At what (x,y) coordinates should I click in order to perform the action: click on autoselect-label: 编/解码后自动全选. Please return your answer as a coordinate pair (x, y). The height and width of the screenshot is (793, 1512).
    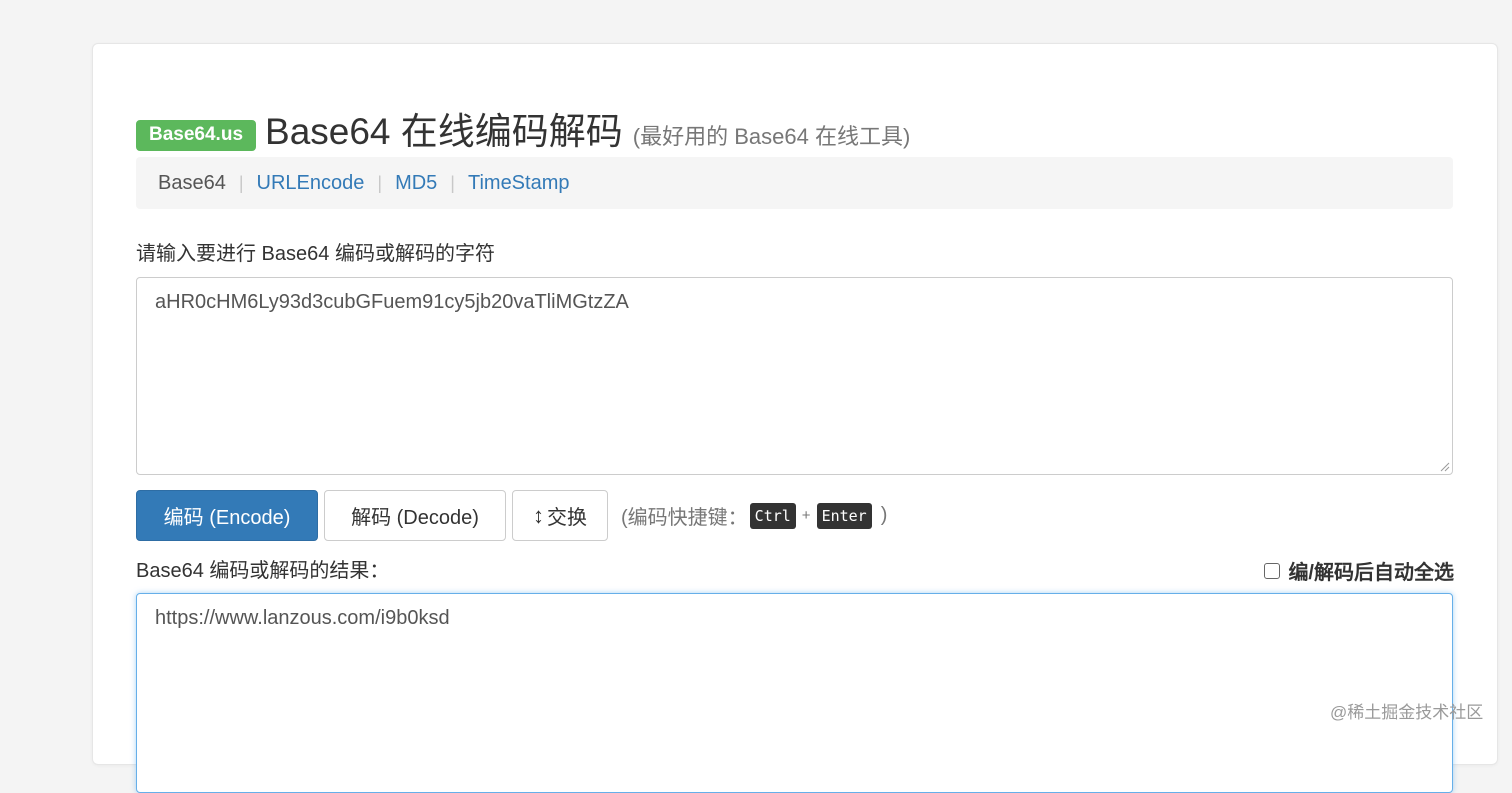
    Looking at the image, I should click on (1371, 573).